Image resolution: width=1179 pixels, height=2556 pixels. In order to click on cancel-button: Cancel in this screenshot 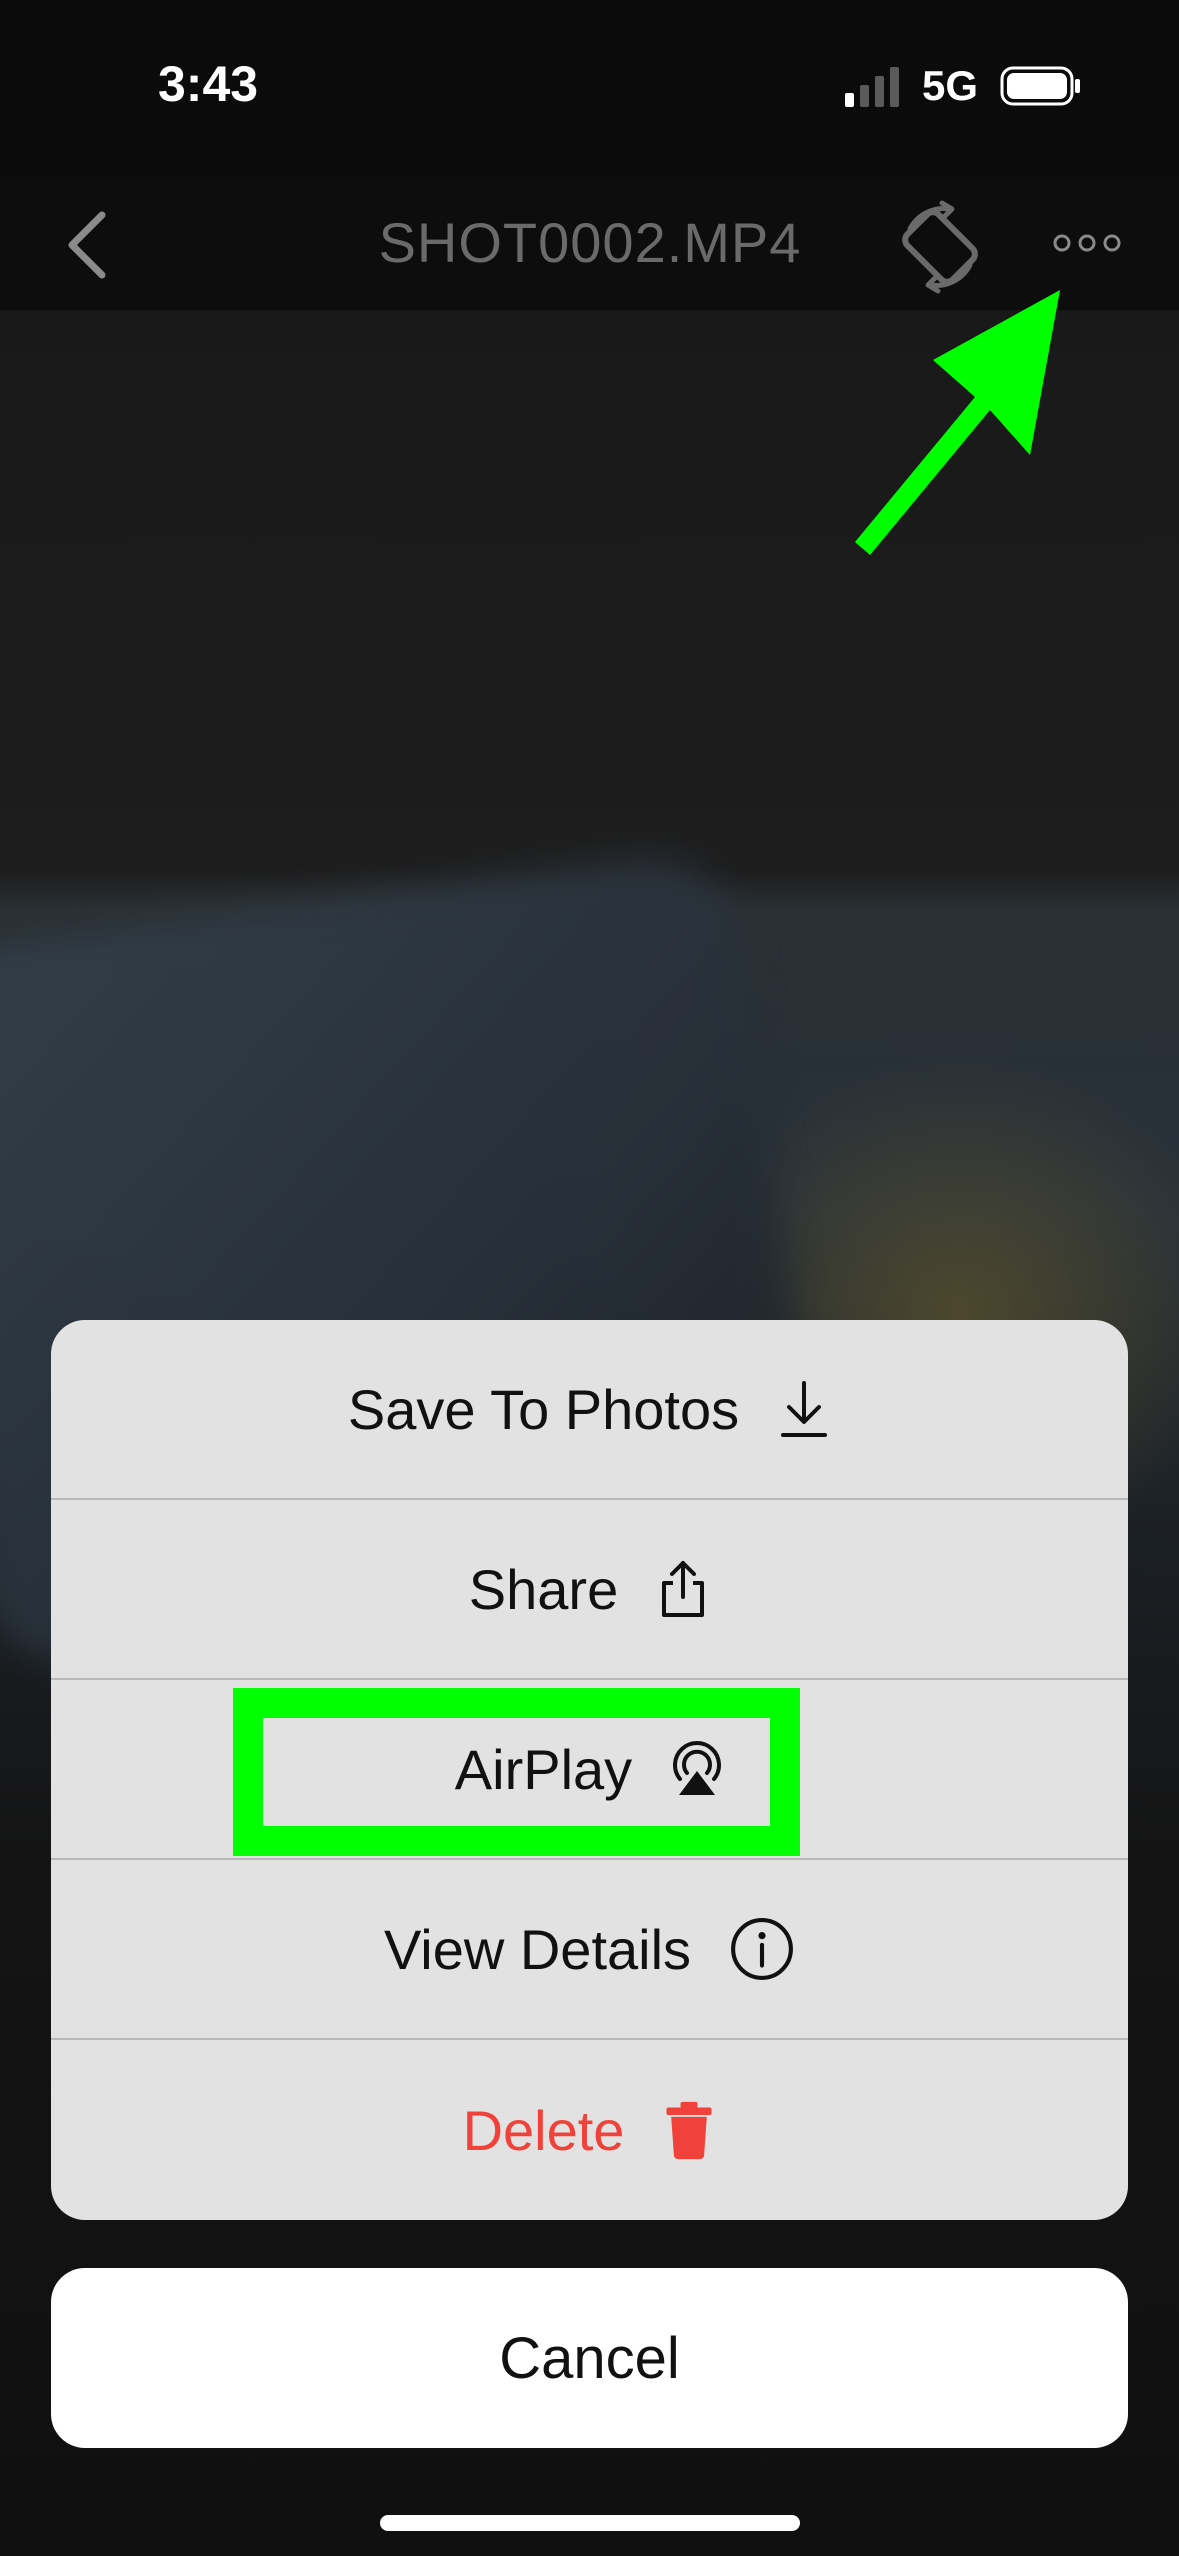, I will do `click(589, 2358)`.